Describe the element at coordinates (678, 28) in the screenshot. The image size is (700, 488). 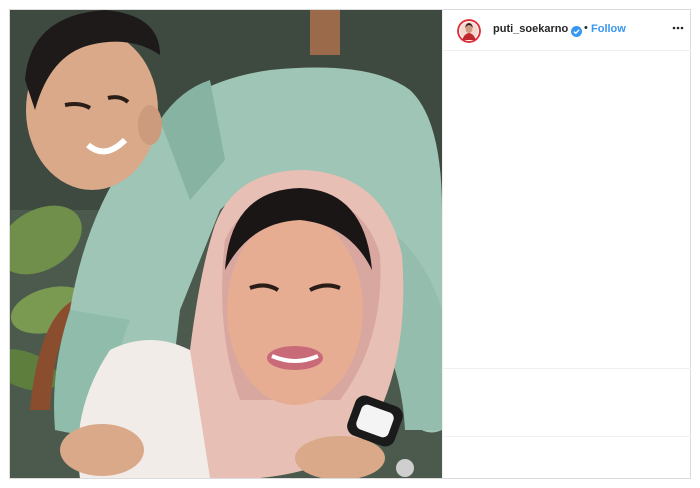
I see `more-options-icon` at that location.